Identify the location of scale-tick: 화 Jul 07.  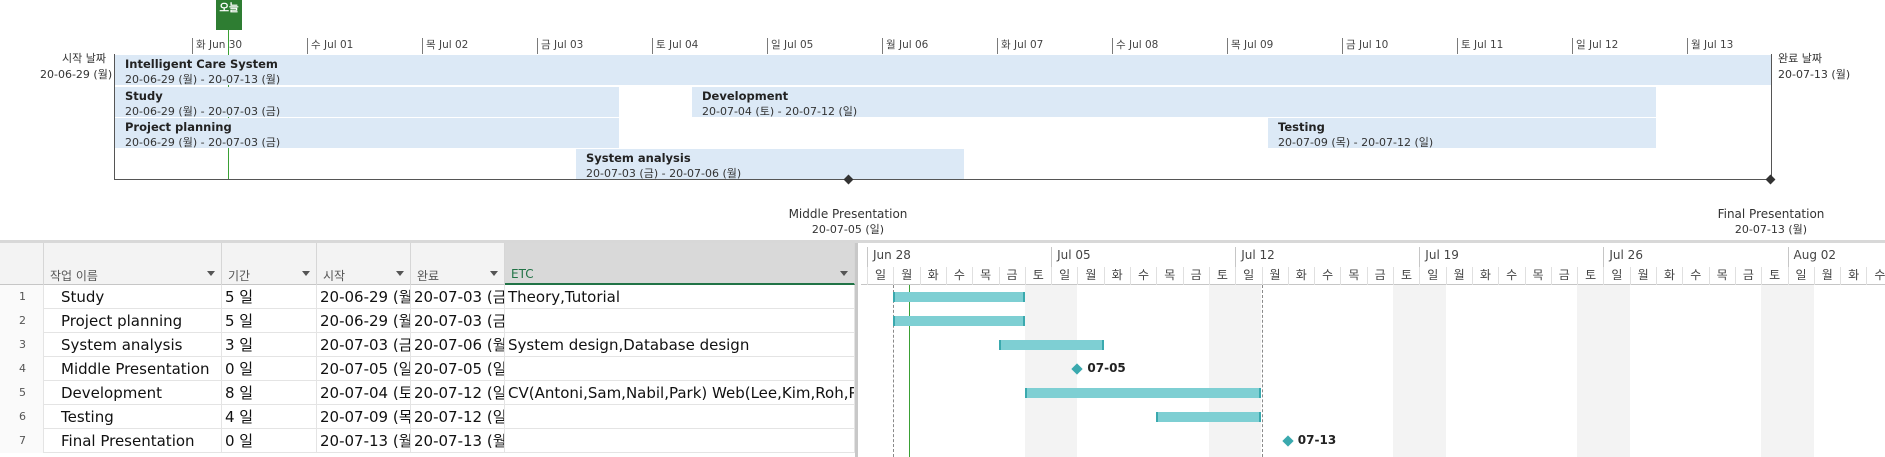
(1020, 46).